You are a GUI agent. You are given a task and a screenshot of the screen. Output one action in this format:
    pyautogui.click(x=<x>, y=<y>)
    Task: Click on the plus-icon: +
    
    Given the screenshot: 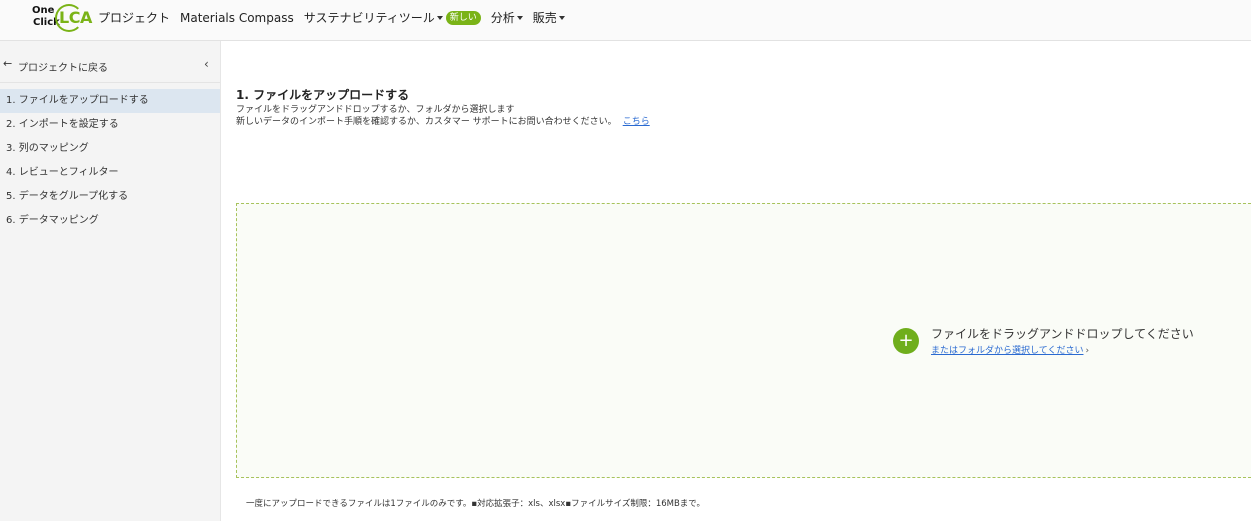 What is the action you would take?
    pyautogui.click(x=906, y=341)
    